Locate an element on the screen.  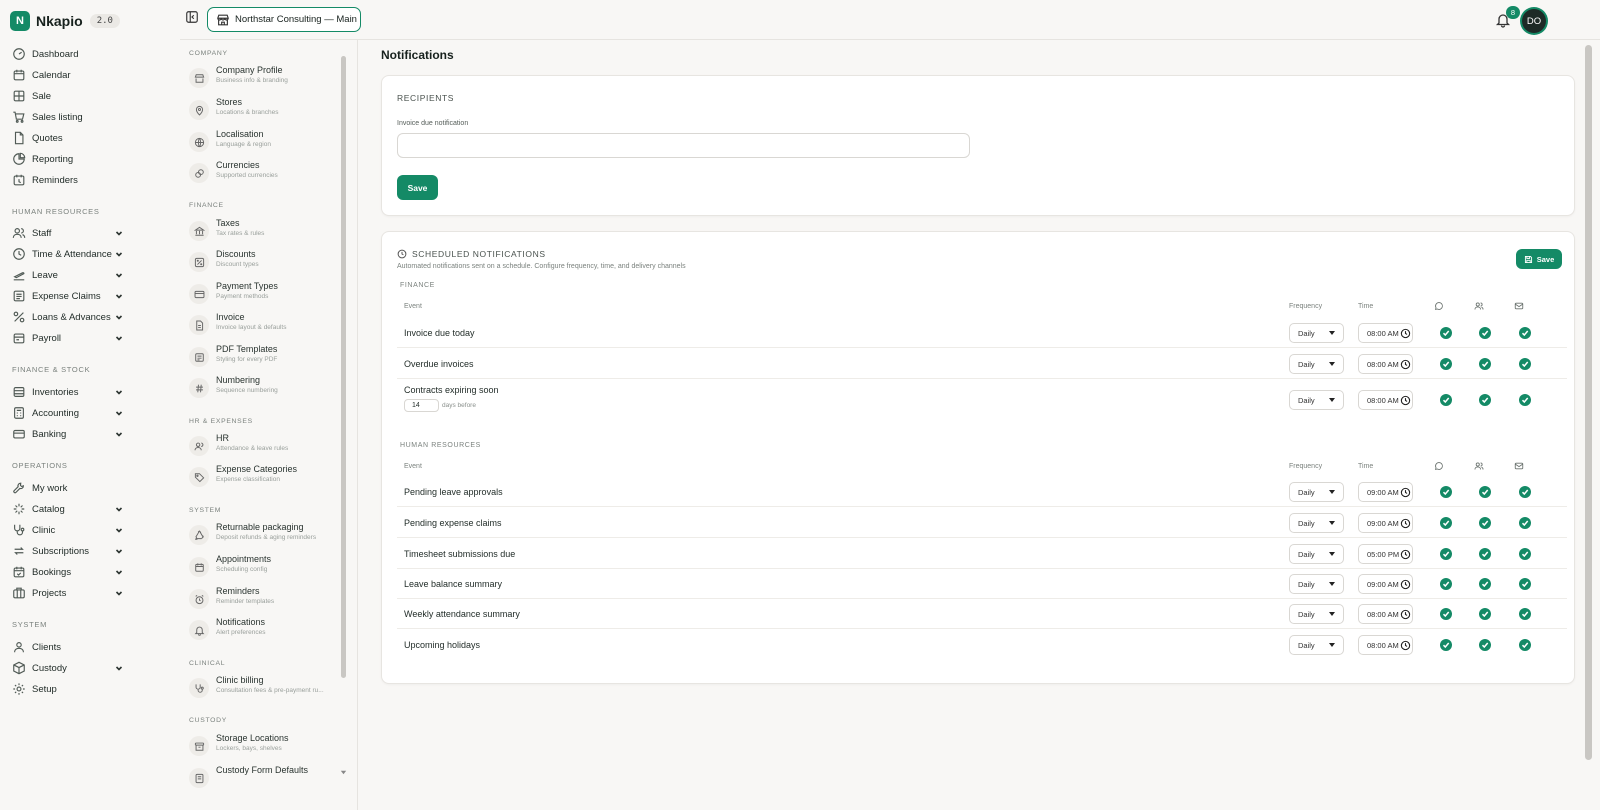
nav-clinic: Clinic is located at coordinates (68, 530).